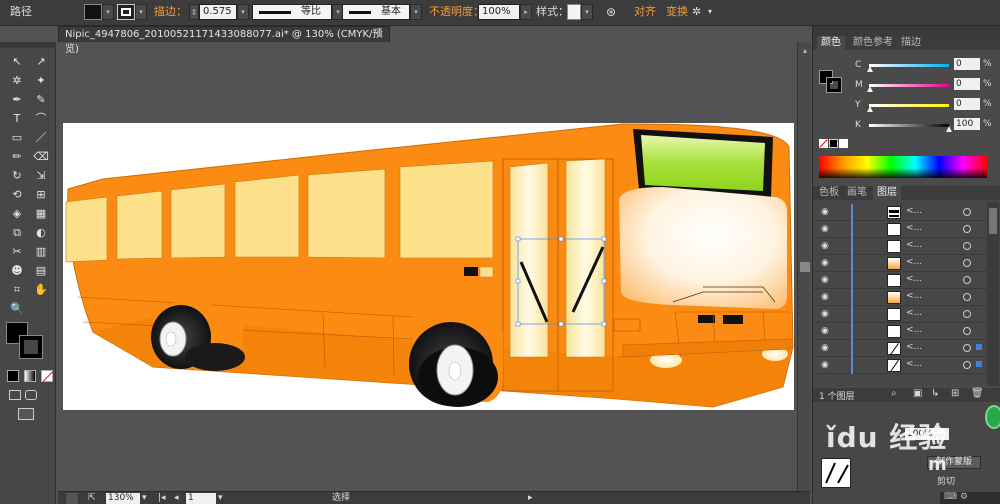 Image resolution: width=1000 pixels, height=504 pixels. Describe the element at coordinates (243, 12) in the screenshot. I see `stroke-width-dropdown: ▾` at that location.